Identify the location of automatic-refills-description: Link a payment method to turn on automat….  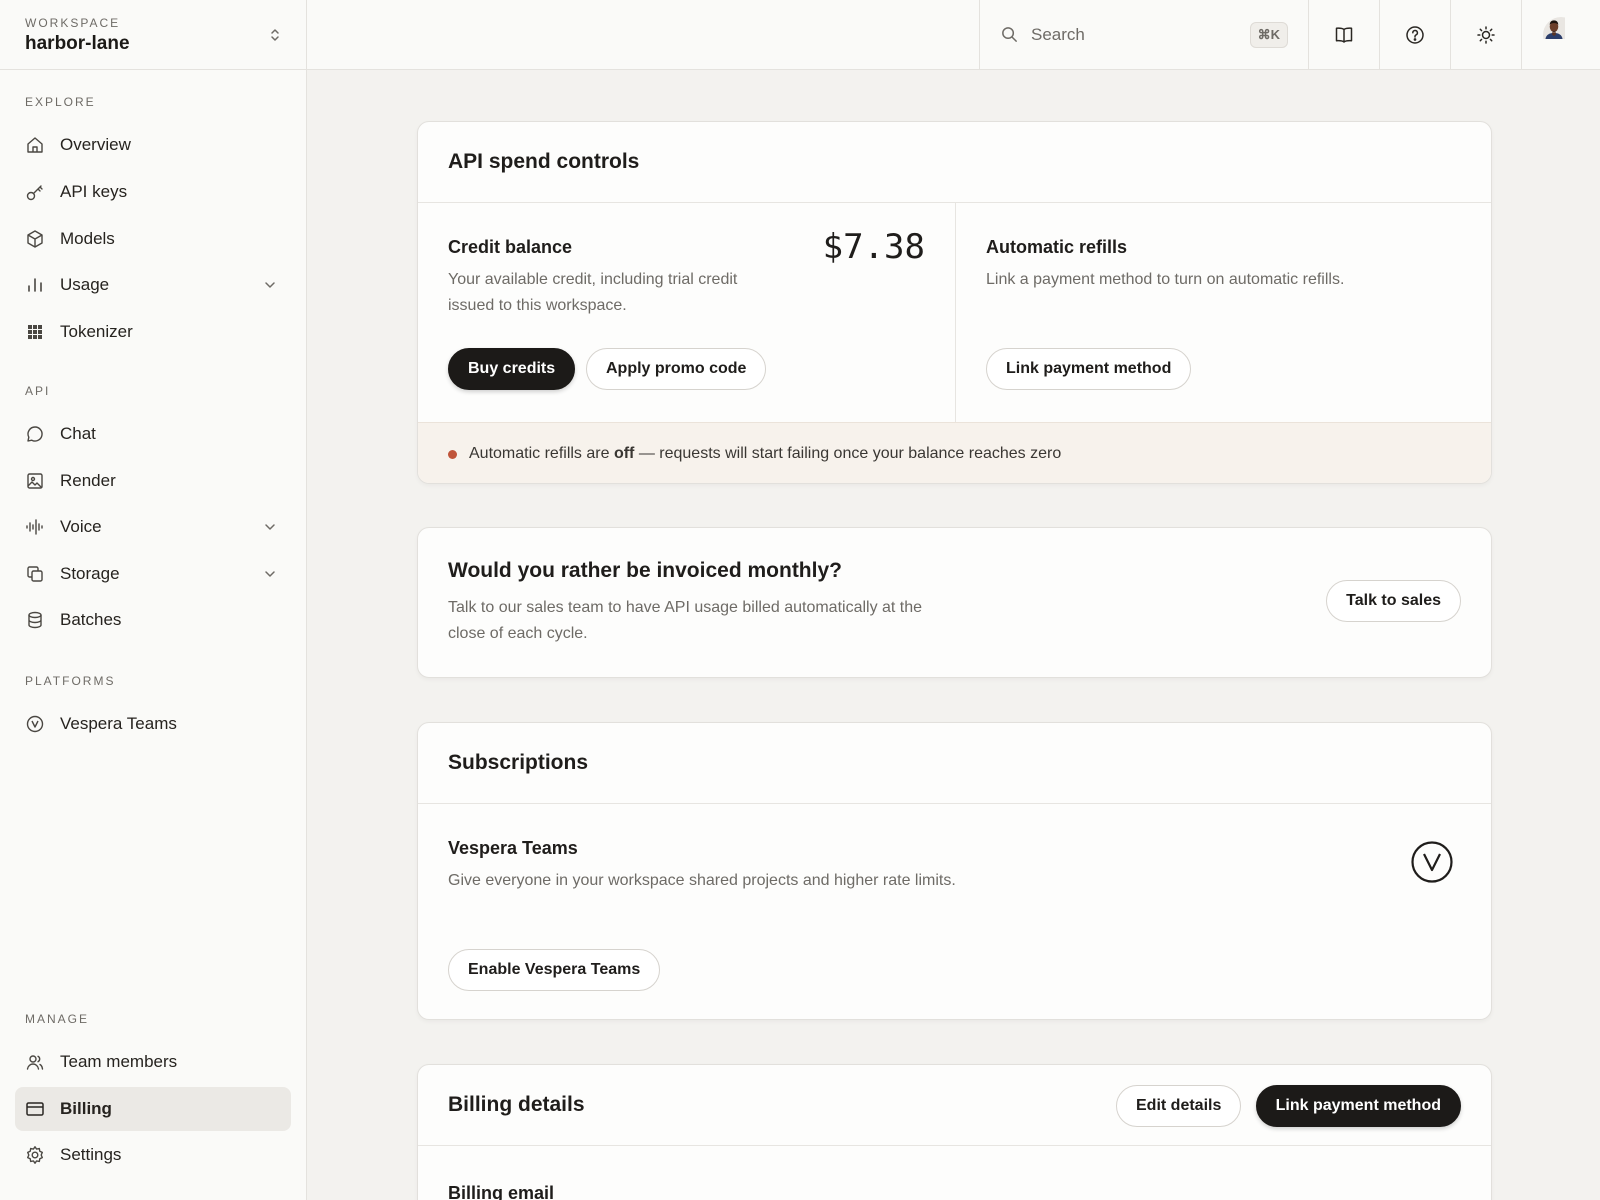
(1165, 279).